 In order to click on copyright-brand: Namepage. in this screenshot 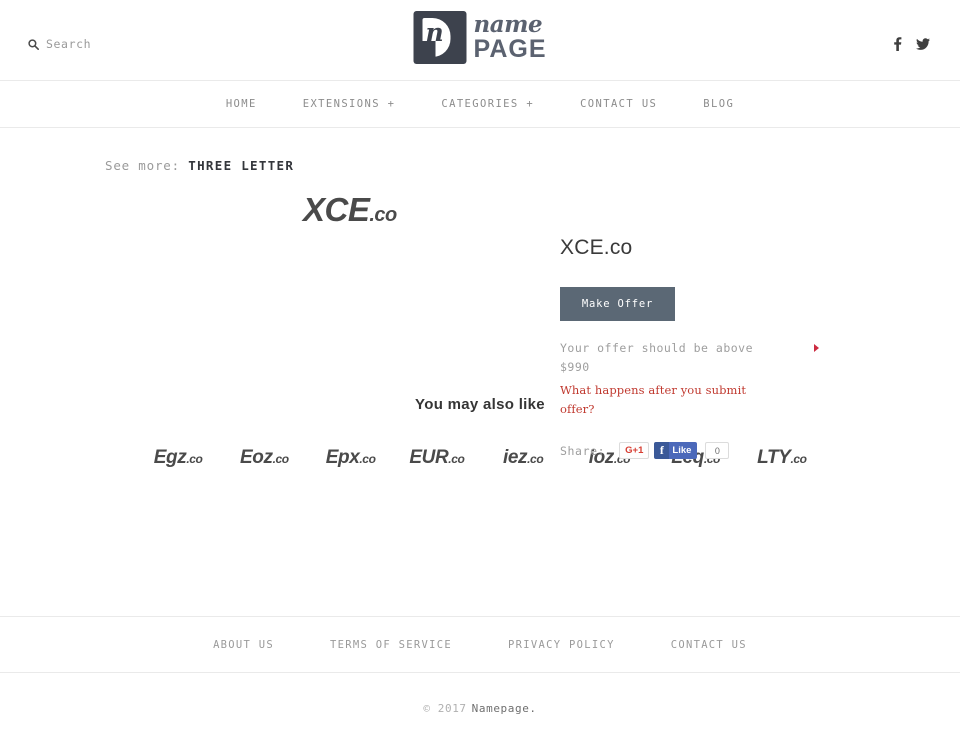, I will do `click(504, 708)`.